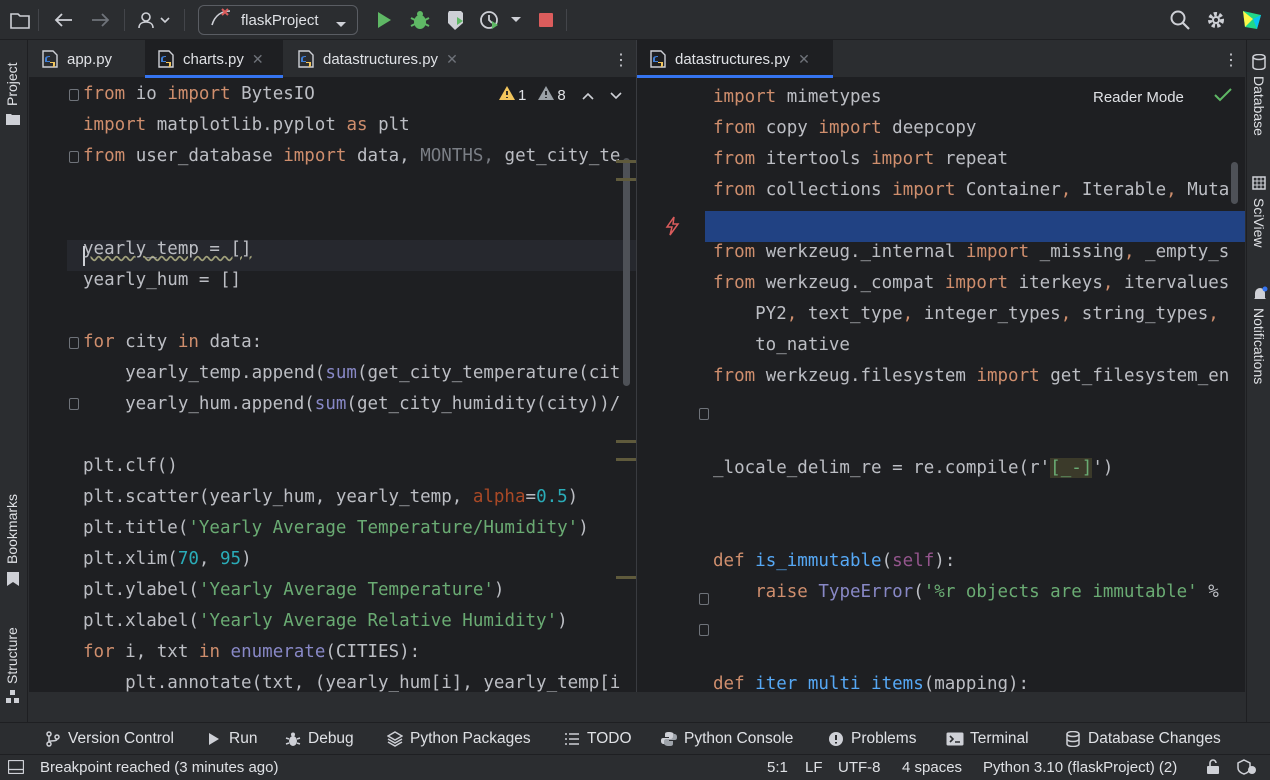 The image size is (1270, 780). Describe the element at coordinates (1260, 296) in the screenshot. I see `notification-bell-icon` at that location.